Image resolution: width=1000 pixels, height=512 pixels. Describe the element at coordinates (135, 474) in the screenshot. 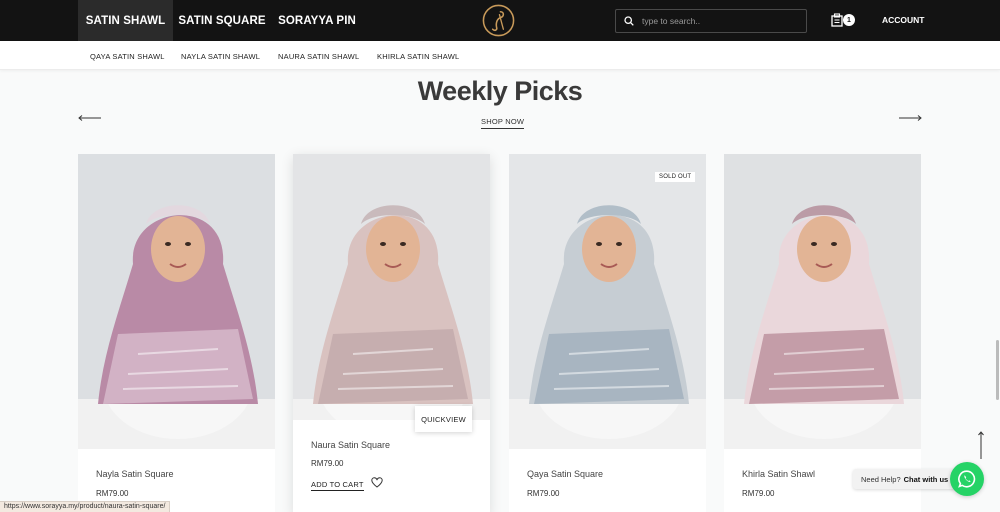

I see `product-name: Nayla Satin Square` at that location.